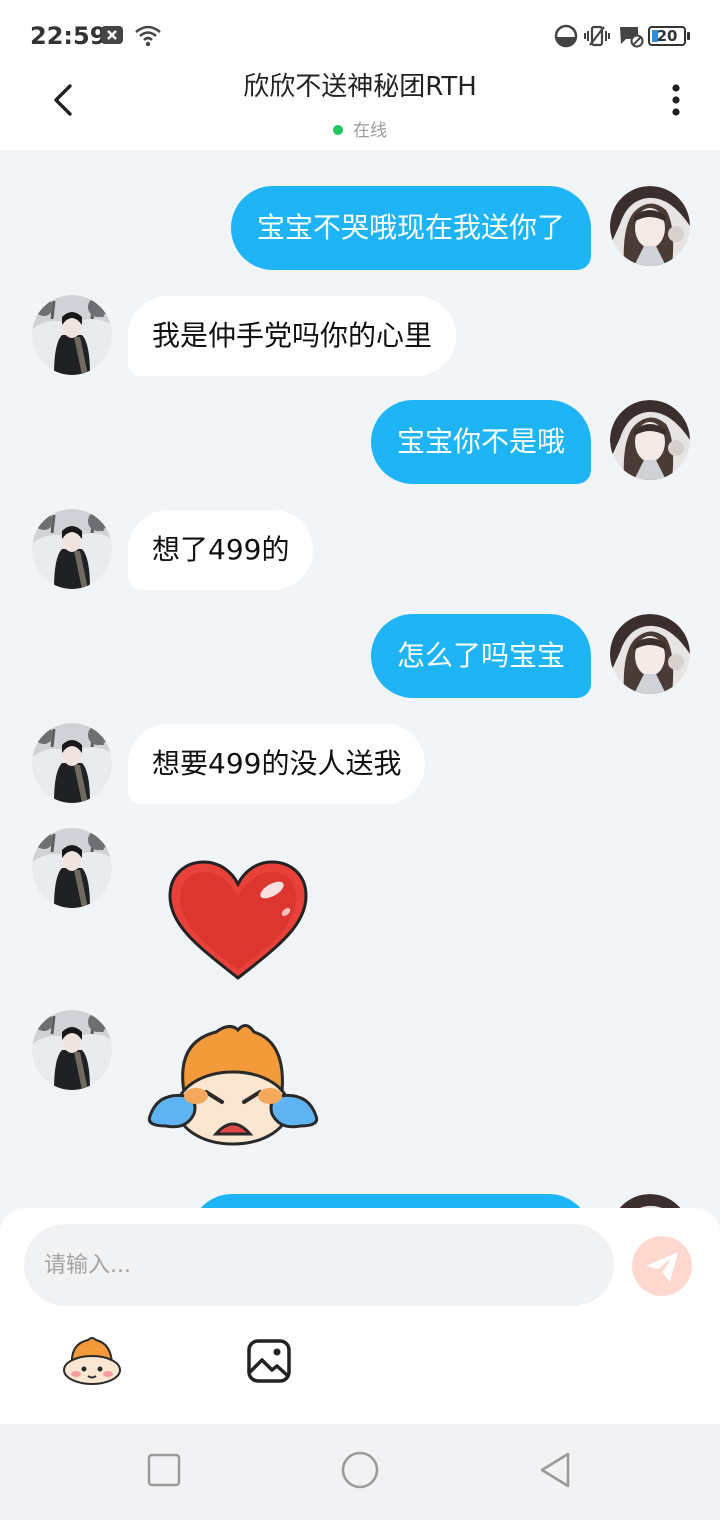  I want to click on crying-cat-sticker, so click(233, 1087).